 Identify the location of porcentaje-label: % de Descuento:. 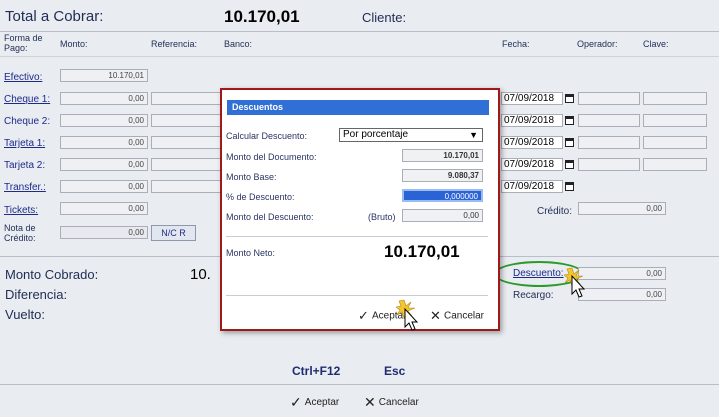
(260, 197).